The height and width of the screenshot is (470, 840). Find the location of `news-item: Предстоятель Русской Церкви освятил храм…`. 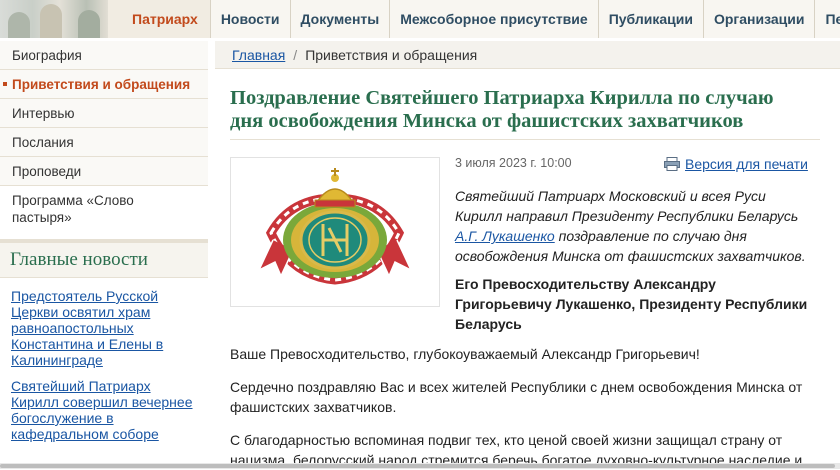

news-item: Предстоятель Русской Церкви освятил храм… is located at coordinates (104, 323).